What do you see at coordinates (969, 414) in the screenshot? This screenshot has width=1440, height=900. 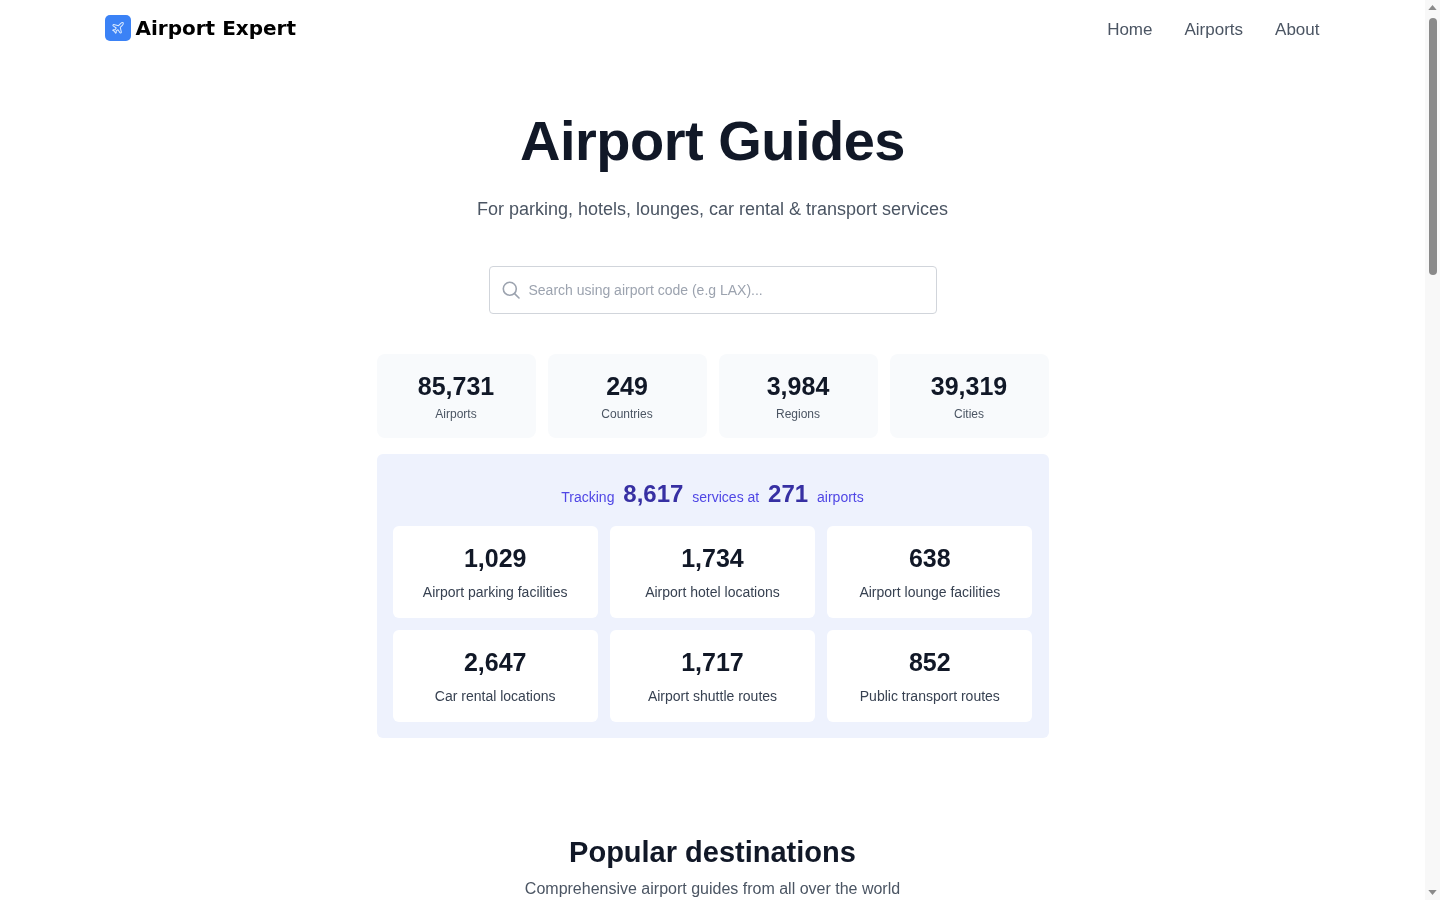 I see `stat-label: Cities` at bounding box center [969, 414].